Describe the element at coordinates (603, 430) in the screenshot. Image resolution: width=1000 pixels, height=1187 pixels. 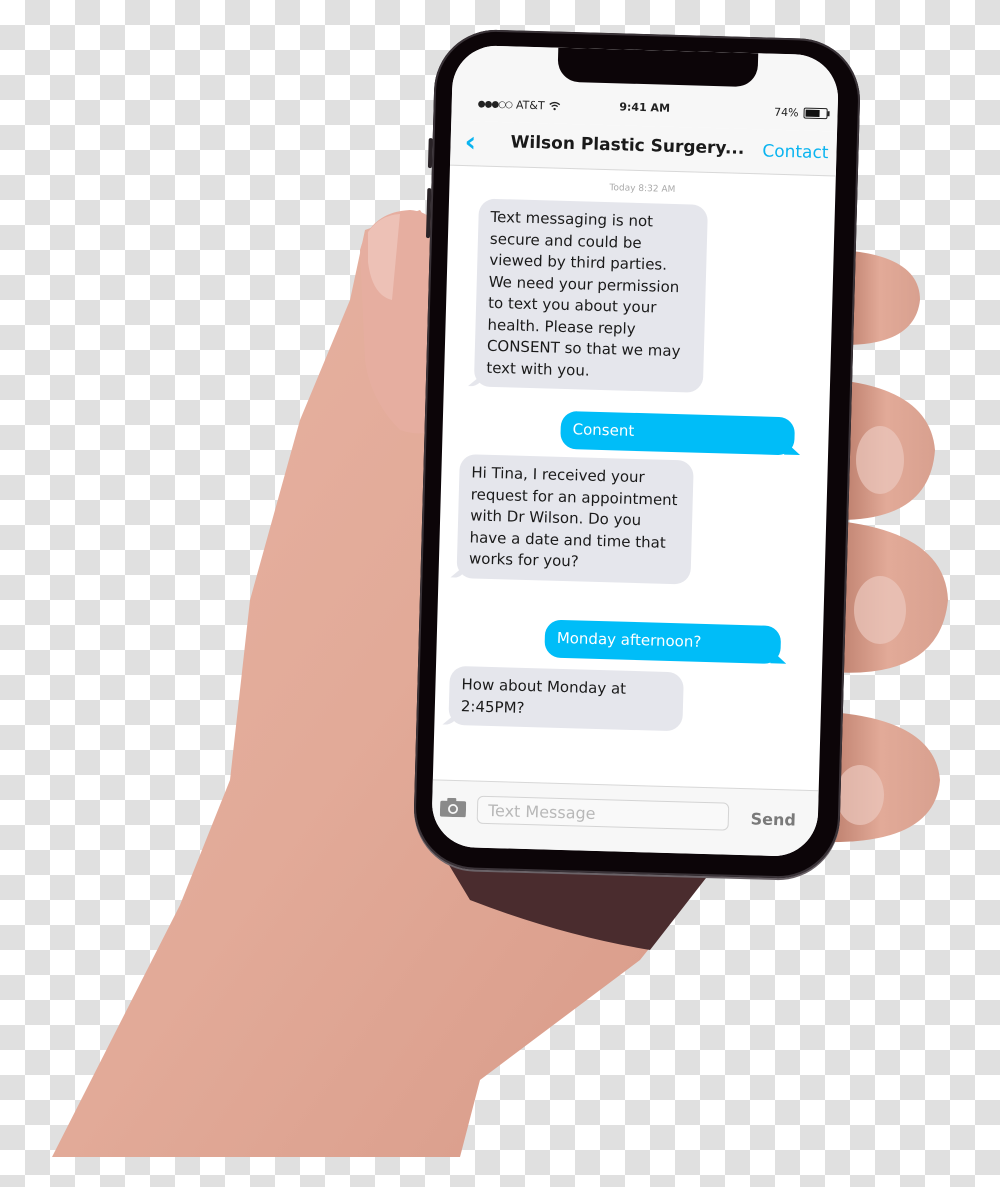
I see `message-text: Consent` at that location.